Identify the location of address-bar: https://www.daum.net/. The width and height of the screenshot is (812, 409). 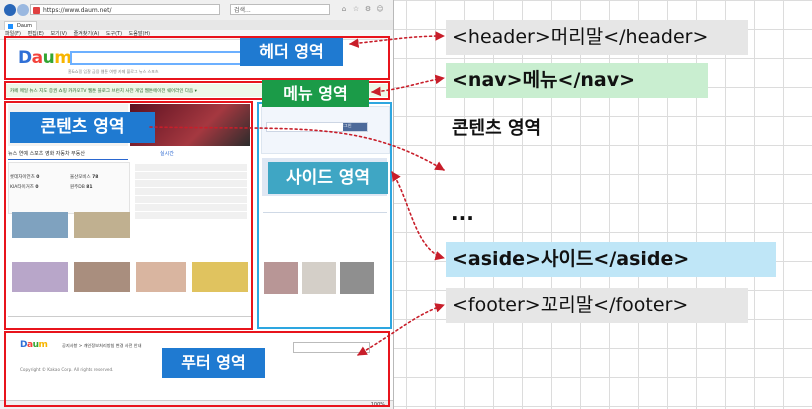
(125, 9).